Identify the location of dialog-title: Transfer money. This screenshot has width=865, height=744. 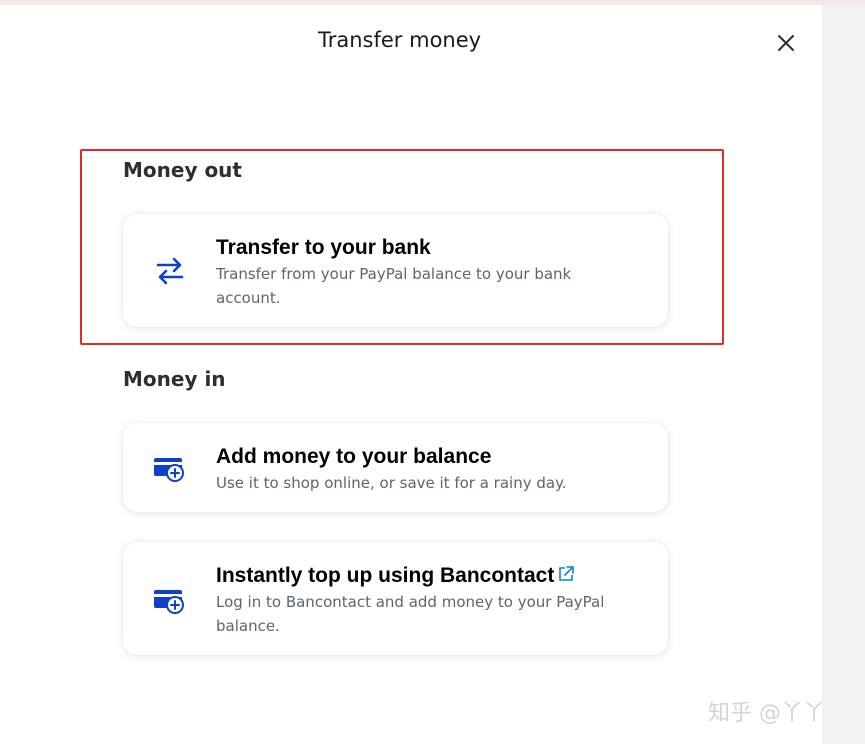
(400, 40).